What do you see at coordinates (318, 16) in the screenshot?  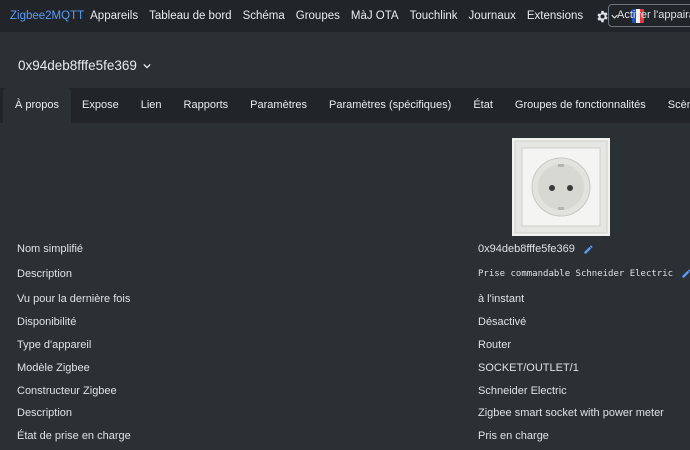 I see `nav-link-groups: Groupes` at bounding box center [318, 16].